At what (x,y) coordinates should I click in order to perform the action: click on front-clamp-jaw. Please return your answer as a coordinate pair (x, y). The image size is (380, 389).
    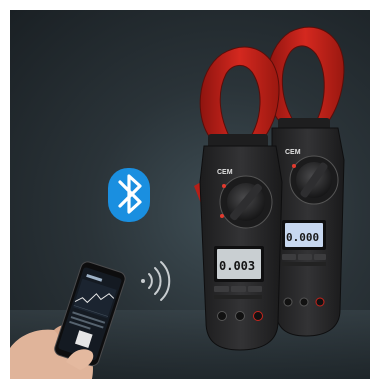
    Looking at the image, I should click on (239, 93).